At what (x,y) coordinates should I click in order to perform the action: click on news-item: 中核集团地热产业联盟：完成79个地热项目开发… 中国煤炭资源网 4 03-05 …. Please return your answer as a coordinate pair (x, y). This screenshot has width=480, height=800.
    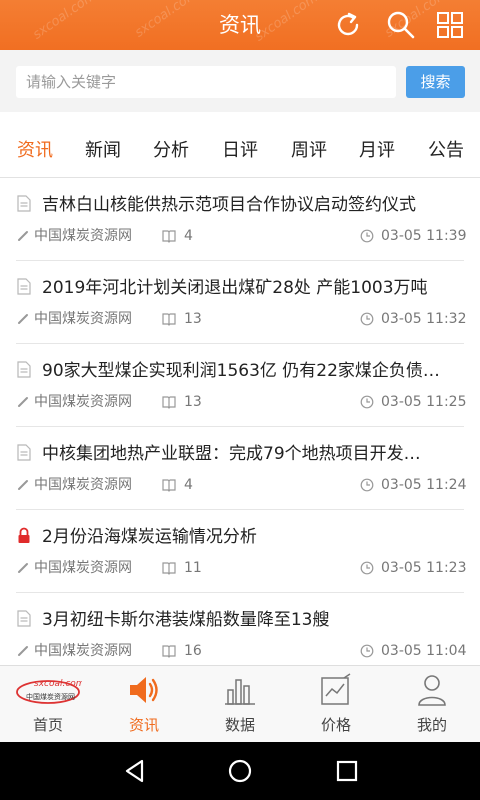
    Looking at the image, I should click on (240, 468).